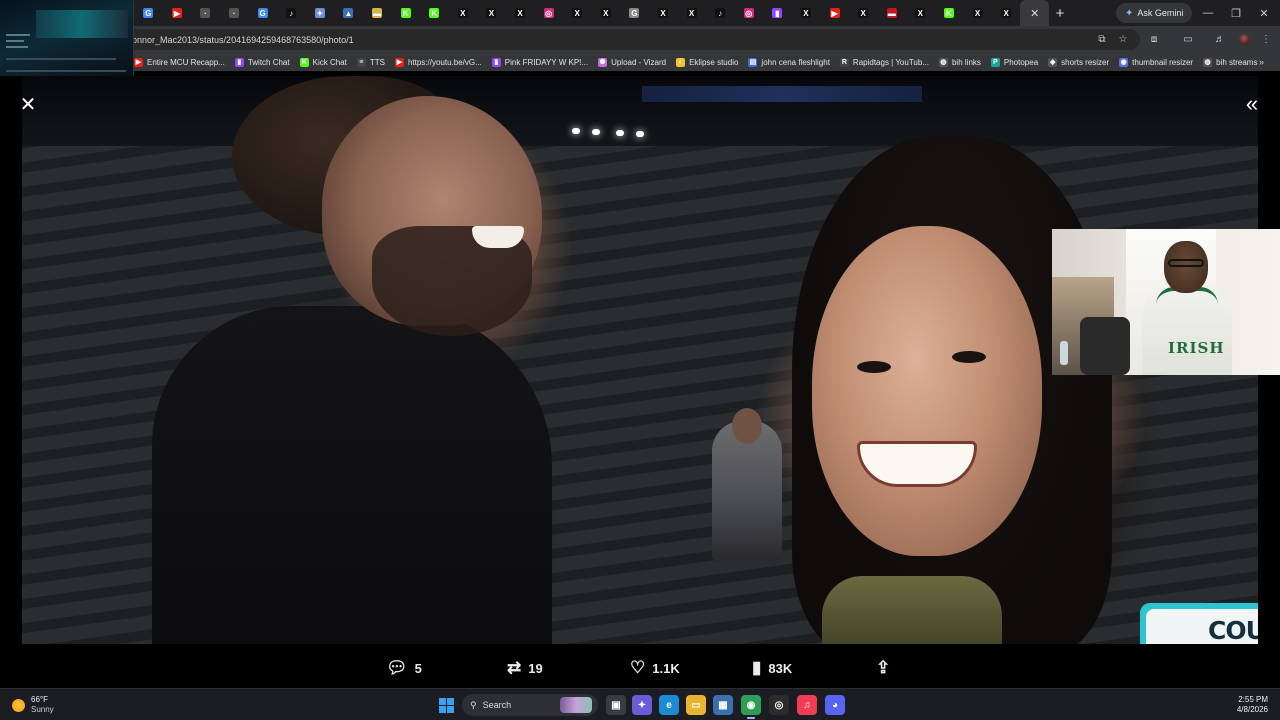  What do you see at coordinates (753, 62) in the screenshot?
I see `docs-icon: ▤` at bounding box center [753, 62].